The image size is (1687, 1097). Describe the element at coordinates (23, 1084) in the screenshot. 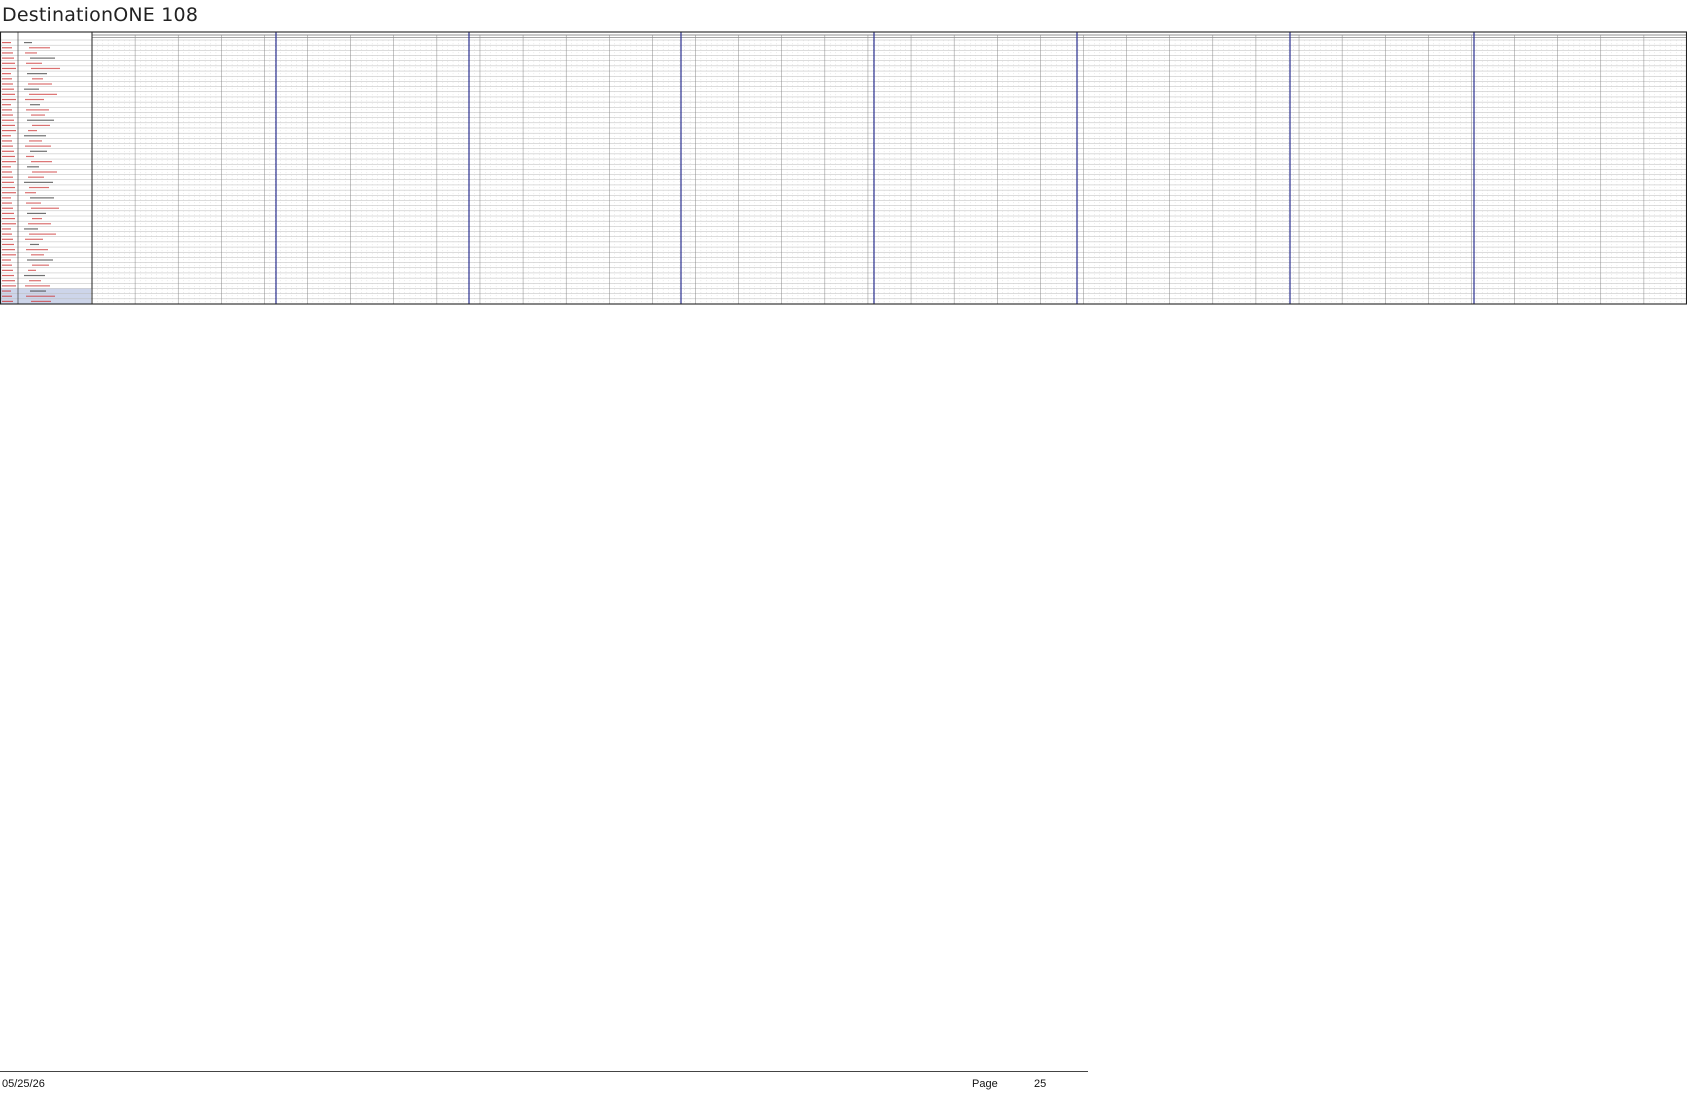

I see `footer-date: 05/25/26` at that location.